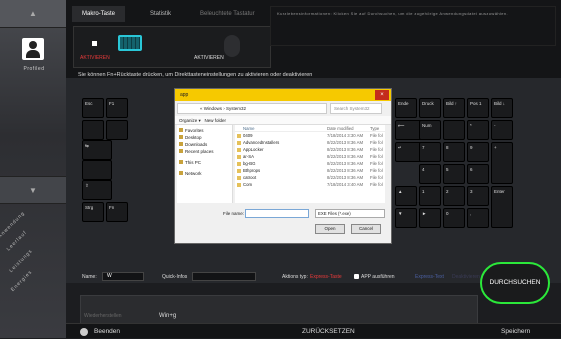  I want to click on col-date: Date modified, so click(340, 128).